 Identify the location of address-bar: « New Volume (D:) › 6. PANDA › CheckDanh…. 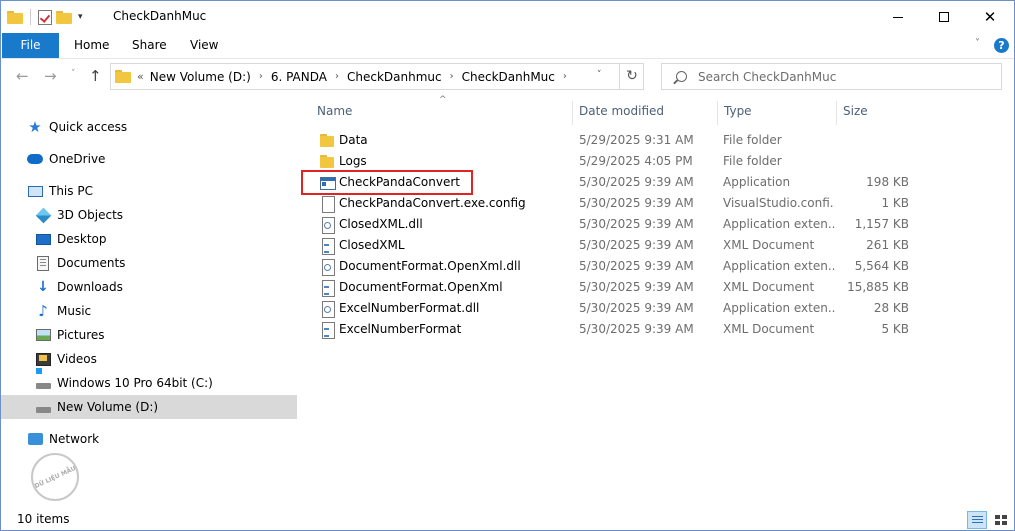
(377, 76).